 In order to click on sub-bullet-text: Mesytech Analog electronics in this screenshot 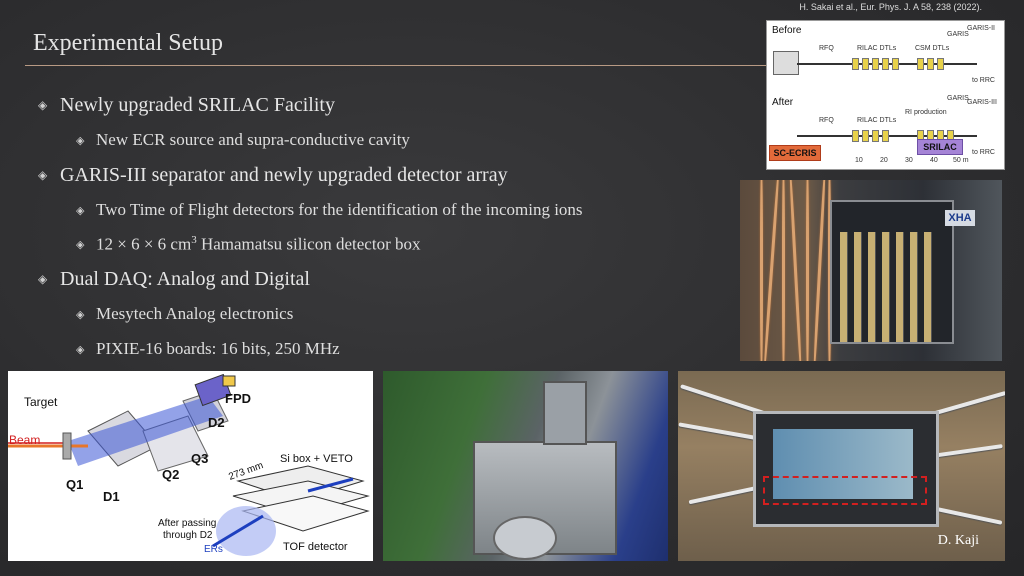, I will do `click(195, 313)`.